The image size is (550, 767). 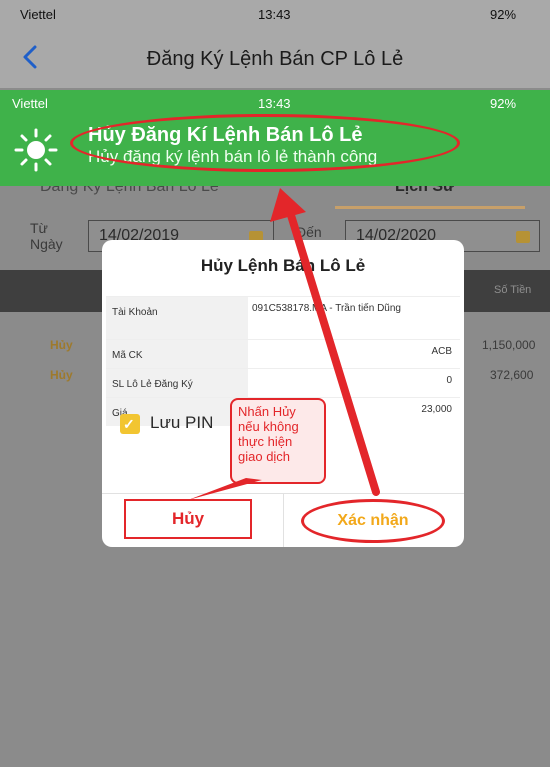 I want to click on tab-indicator, so click(x=430, y=207).